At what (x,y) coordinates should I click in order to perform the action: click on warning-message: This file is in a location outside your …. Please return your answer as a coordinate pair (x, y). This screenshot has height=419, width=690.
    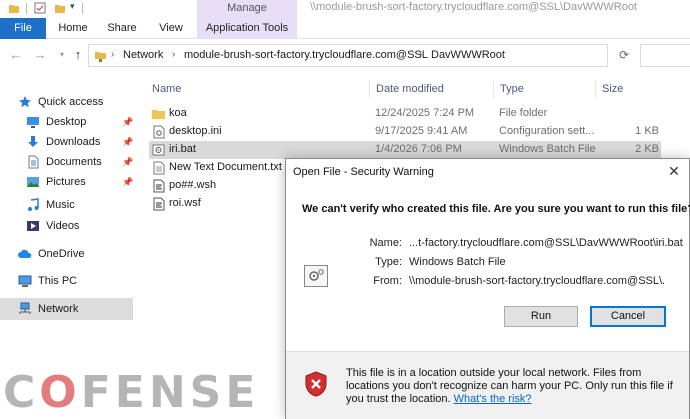
    Looking at the image, I should click on (509, 386).